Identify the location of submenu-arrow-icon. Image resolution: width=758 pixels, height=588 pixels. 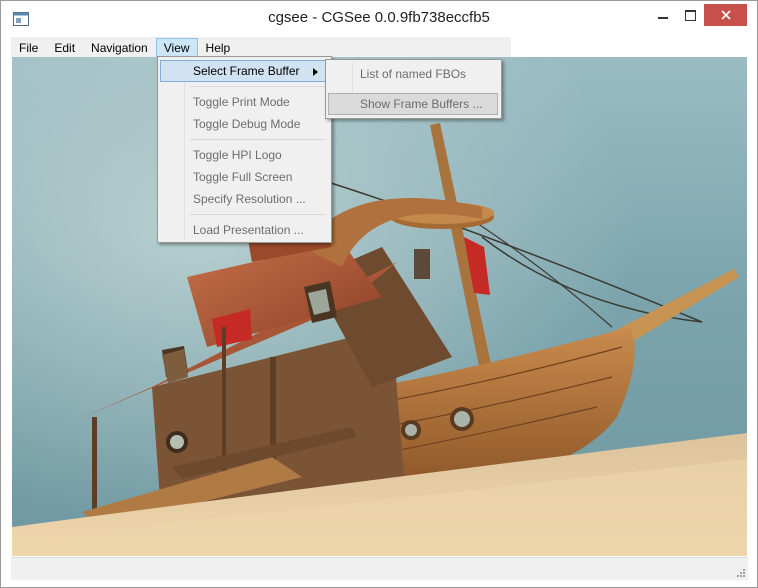
(315, 72).